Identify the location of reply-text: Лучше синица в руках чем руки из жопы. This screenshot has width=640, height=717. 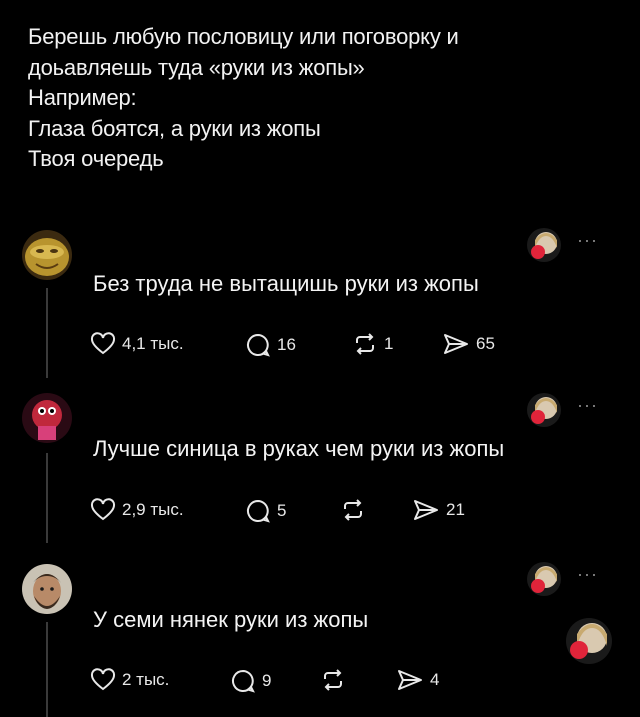
(299, 448).